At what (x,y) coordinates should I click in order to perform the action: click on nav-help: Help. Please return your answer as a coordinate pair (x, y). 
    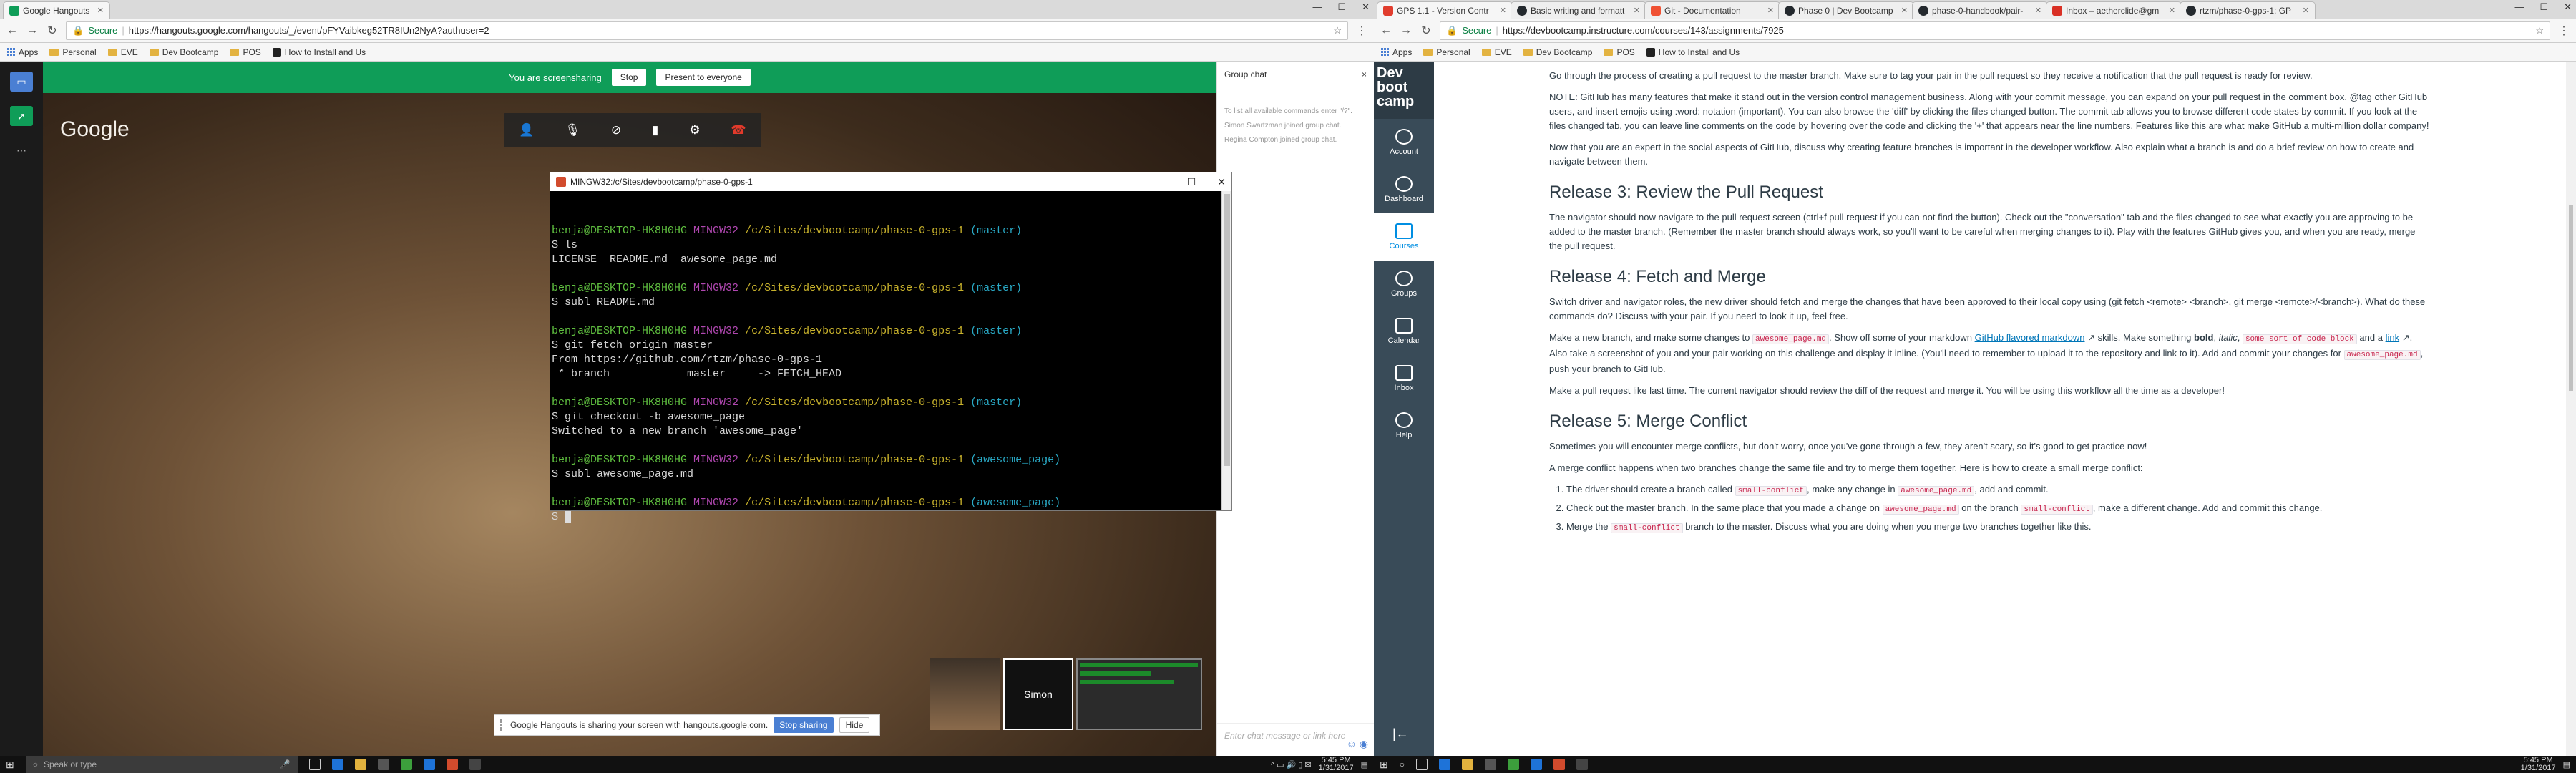
    Looking at the image, I should click on (1404, 426).